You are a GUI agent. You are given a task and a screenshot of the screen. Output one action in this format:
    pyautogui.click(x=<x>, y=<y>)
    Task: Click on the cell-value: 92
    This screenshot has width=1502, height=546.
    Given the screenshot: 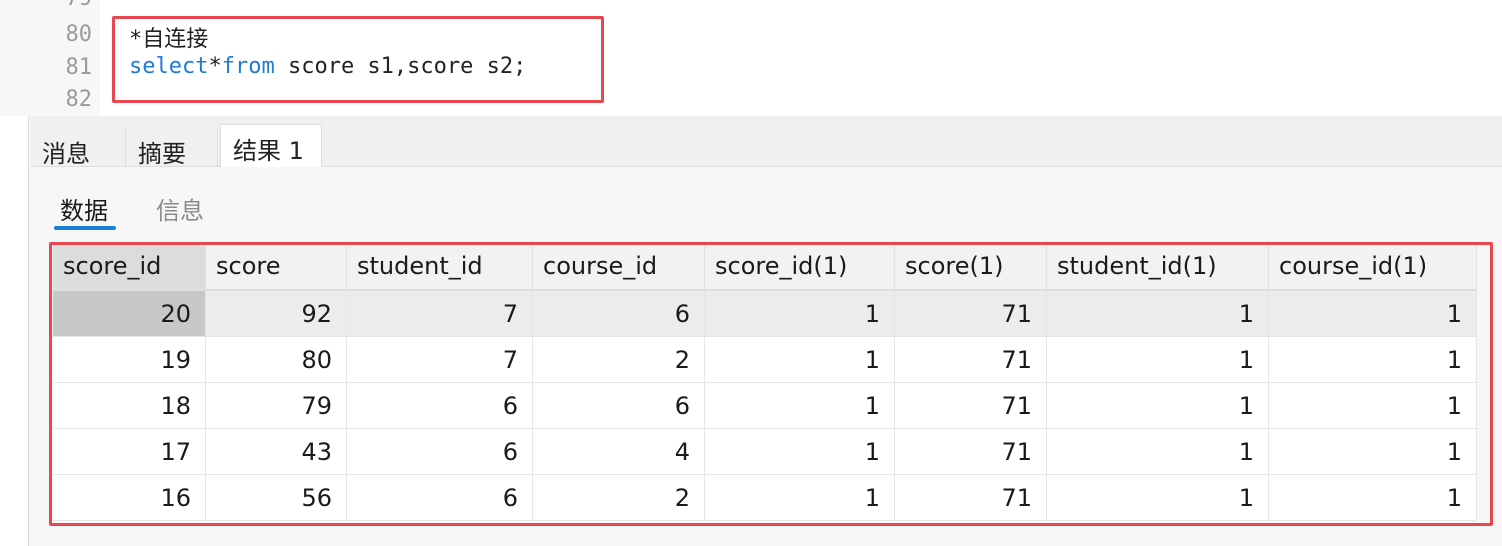 What is the action you would take?
    pyautogui.click(x=316, y=314)
    